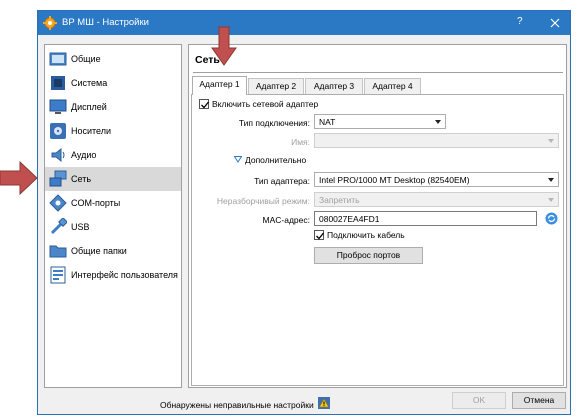 The height and width of the screenshot is (417, 577). I want to click on tab-adapter-1: Адаптер 1, so click(219, 85).